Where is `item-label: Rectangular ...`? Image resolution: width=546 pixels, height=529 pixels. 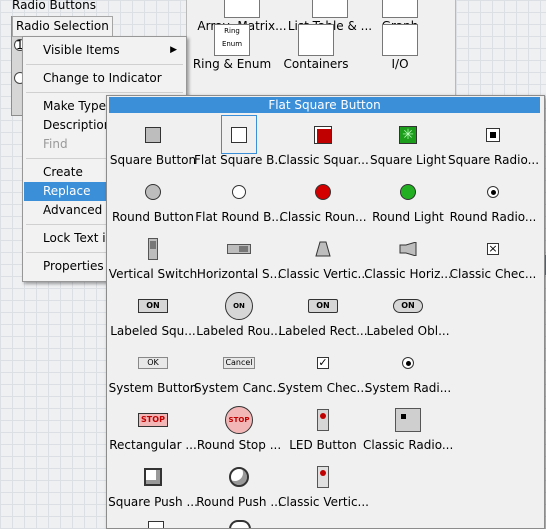 item-label: Rectangular ... is located at coordinates (153, 445).